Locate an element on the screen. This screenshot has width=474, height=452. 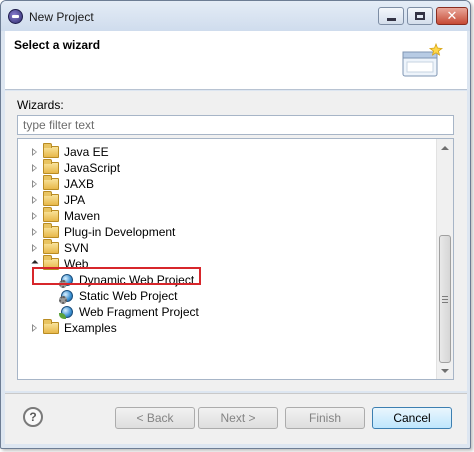
finish-button: Finish is located at coordinates (325, 418).